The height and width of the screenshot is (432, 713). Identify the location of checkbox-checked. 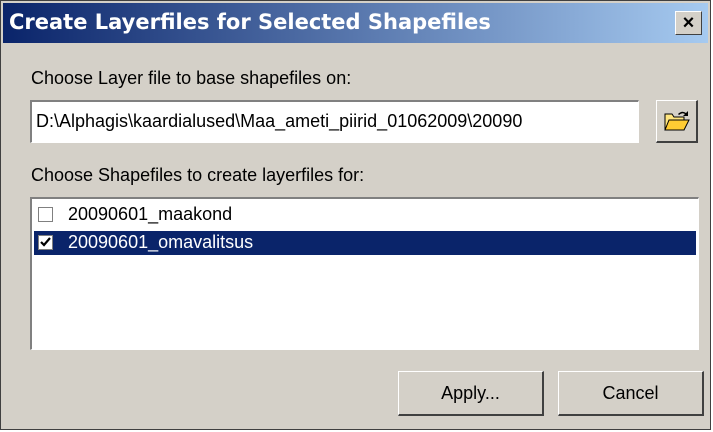
(45, 242).